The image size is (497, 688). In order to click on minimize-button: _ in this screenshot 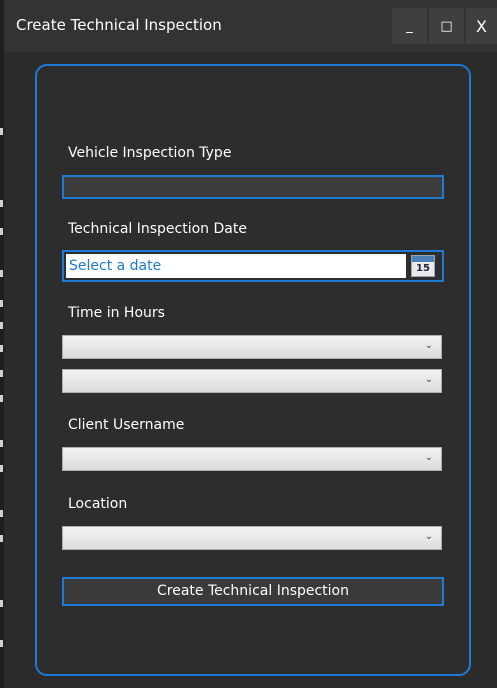, I will do `click(409, 26)`.